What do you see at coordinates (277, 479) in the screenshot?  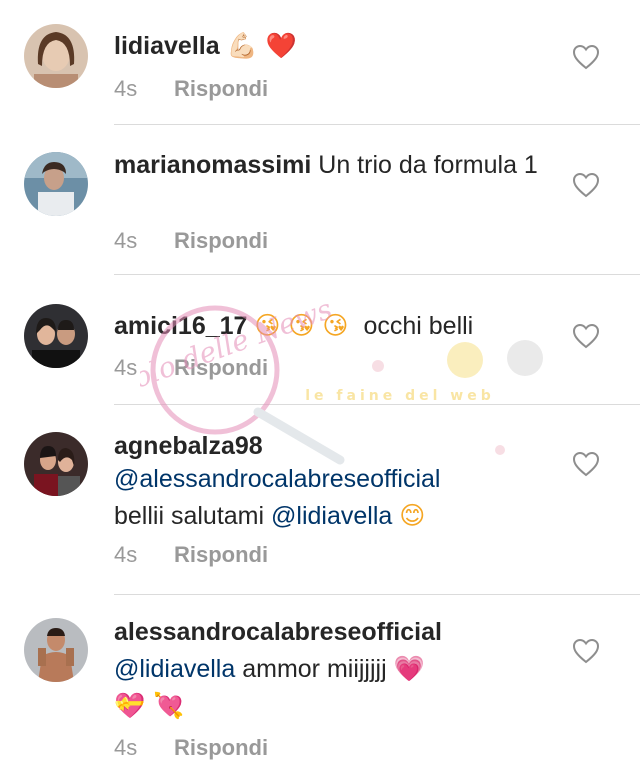 I see `mention-link: @alessandrocalabreseofficial` at bounding box center [277, 479].